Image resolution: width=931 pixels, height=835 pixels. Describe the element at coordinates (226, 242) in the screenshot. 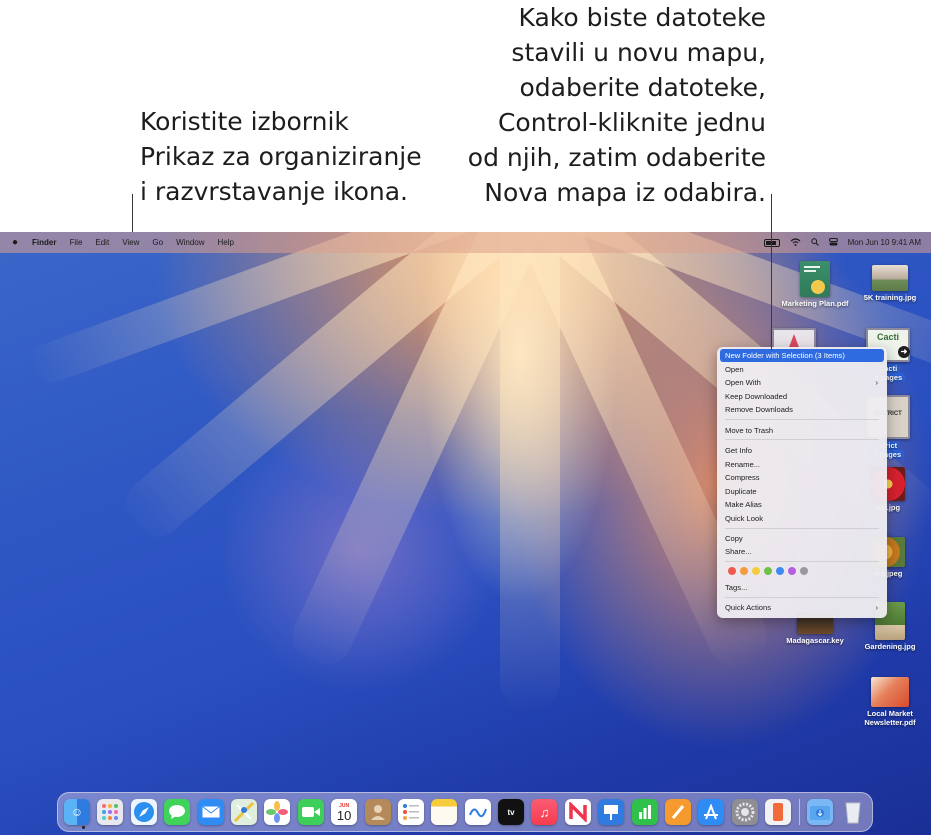

I see `menu-help: Help` at that location.